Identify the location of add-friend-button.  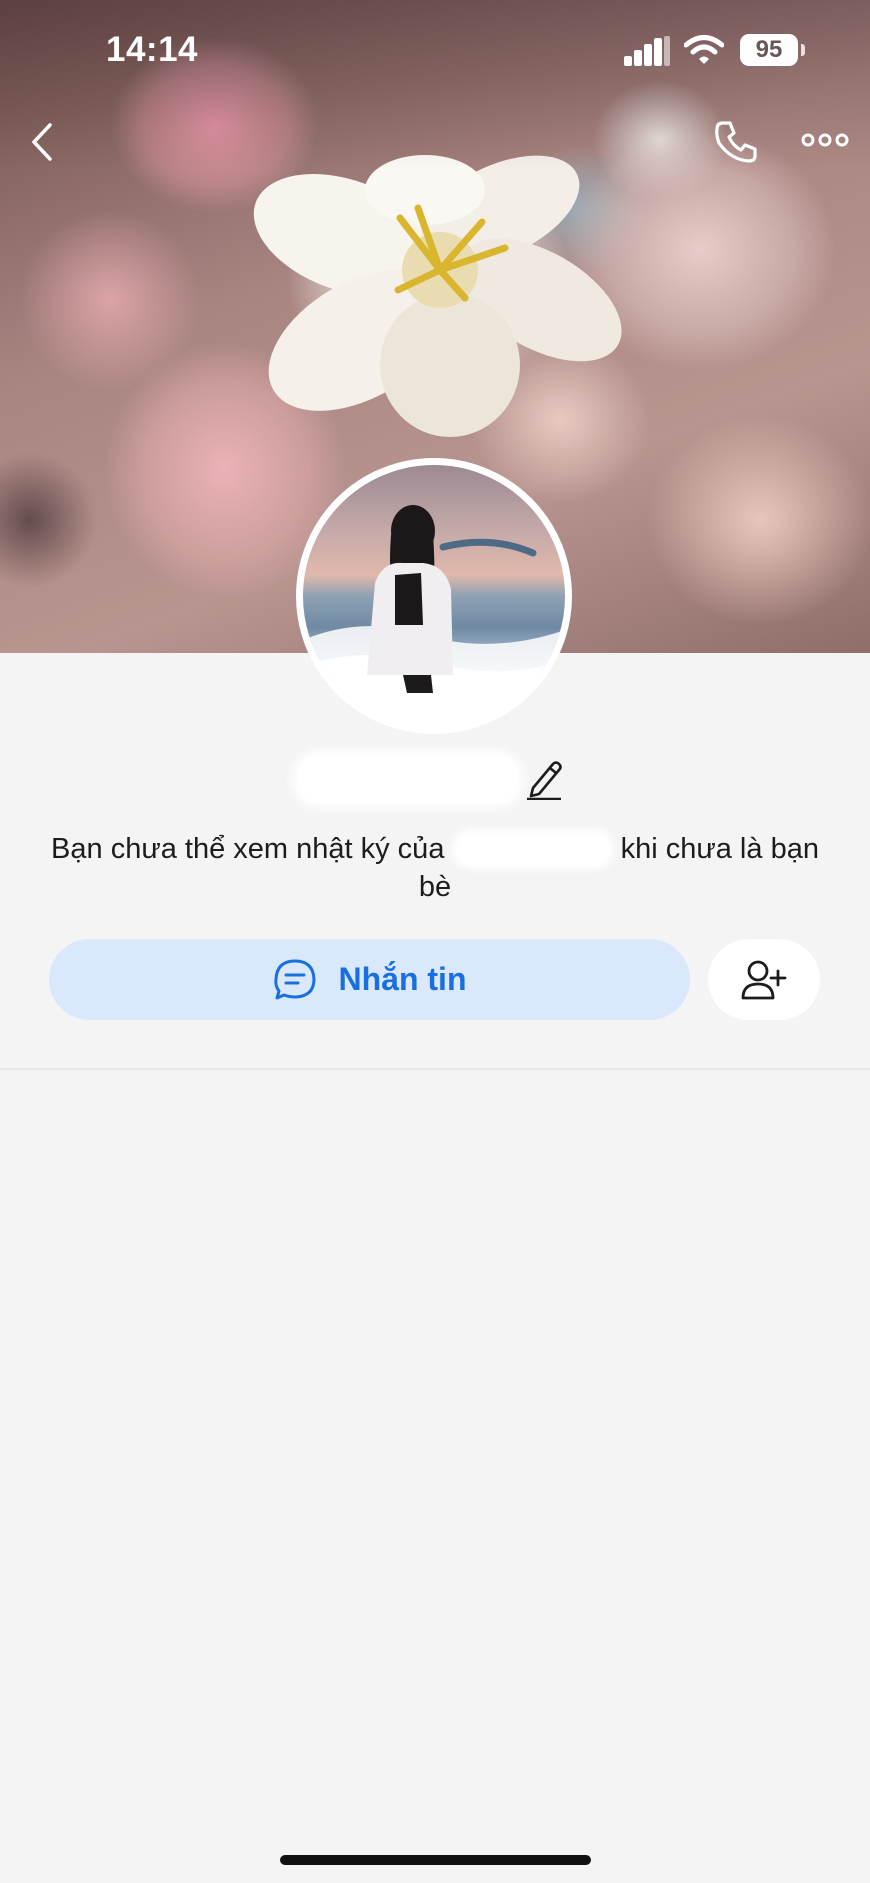
(764, 979).